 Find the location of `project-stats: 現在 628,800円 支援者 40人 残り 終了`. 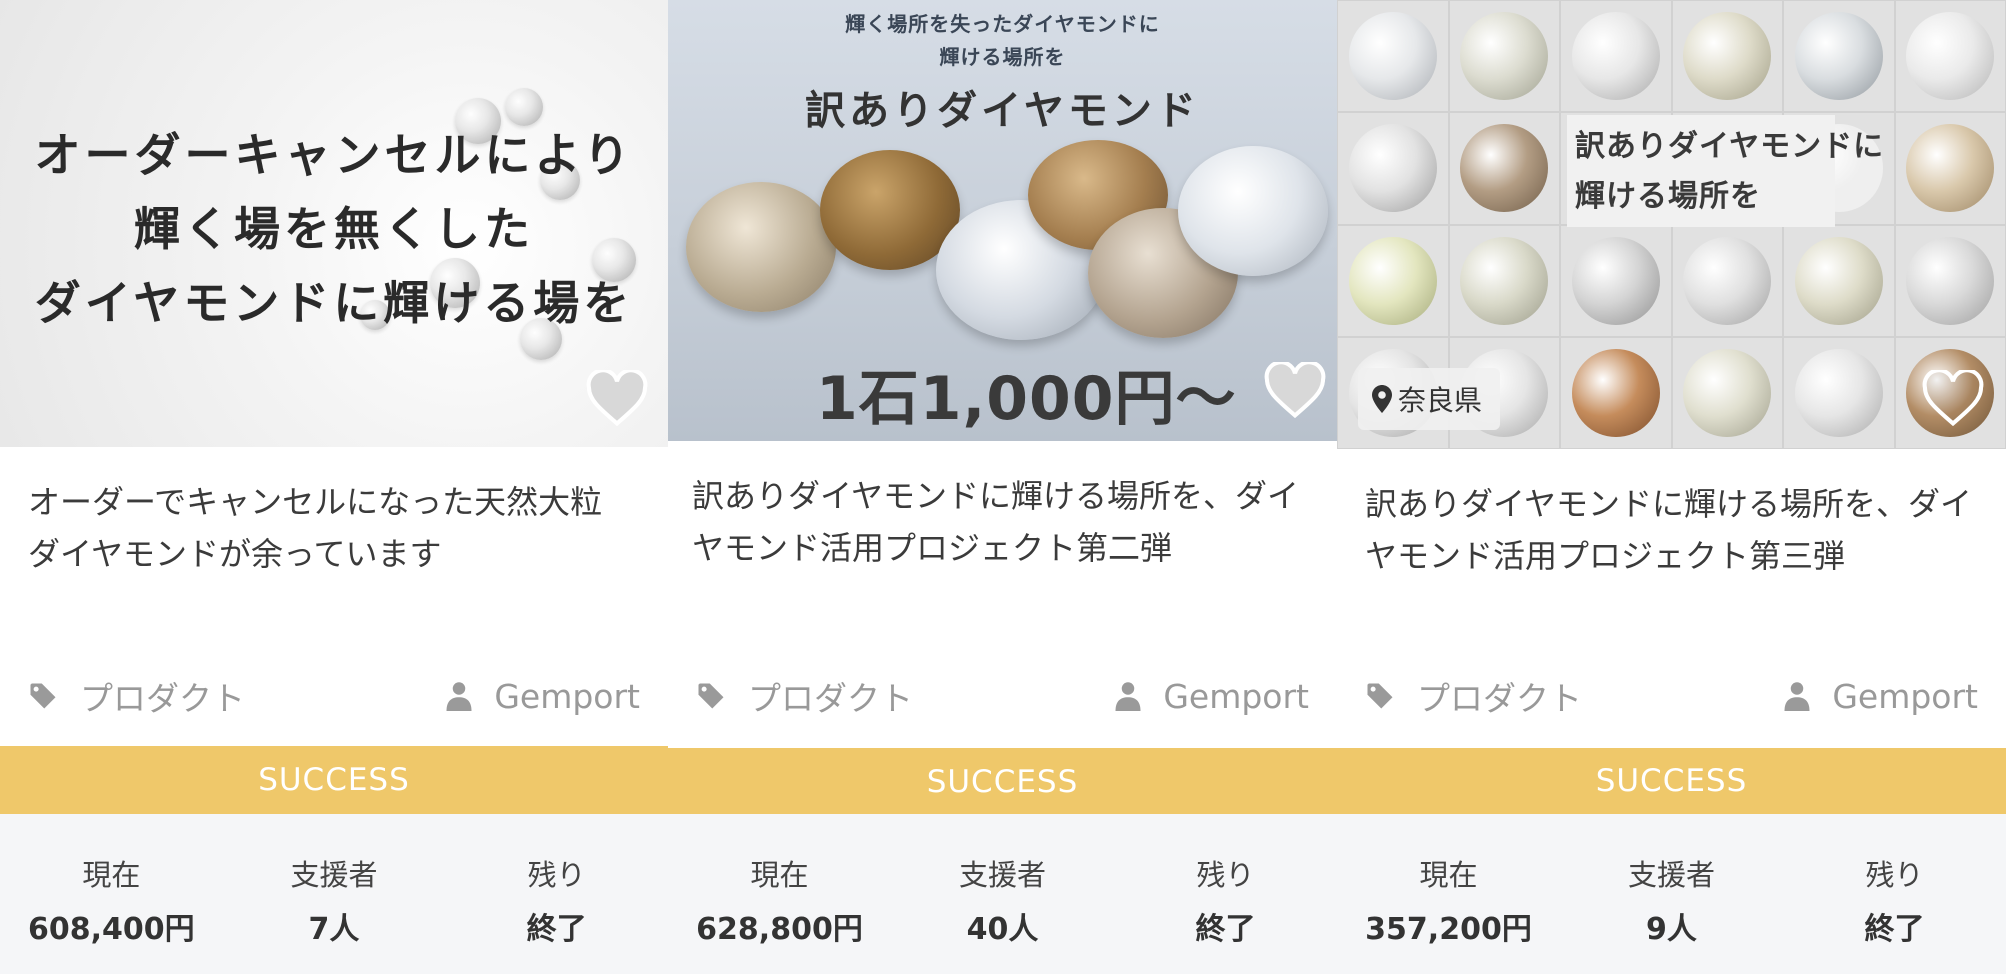

project-stats: 現在 628,800円 支援者 40人 残り 終了 is located at coordinates (1002, 894).